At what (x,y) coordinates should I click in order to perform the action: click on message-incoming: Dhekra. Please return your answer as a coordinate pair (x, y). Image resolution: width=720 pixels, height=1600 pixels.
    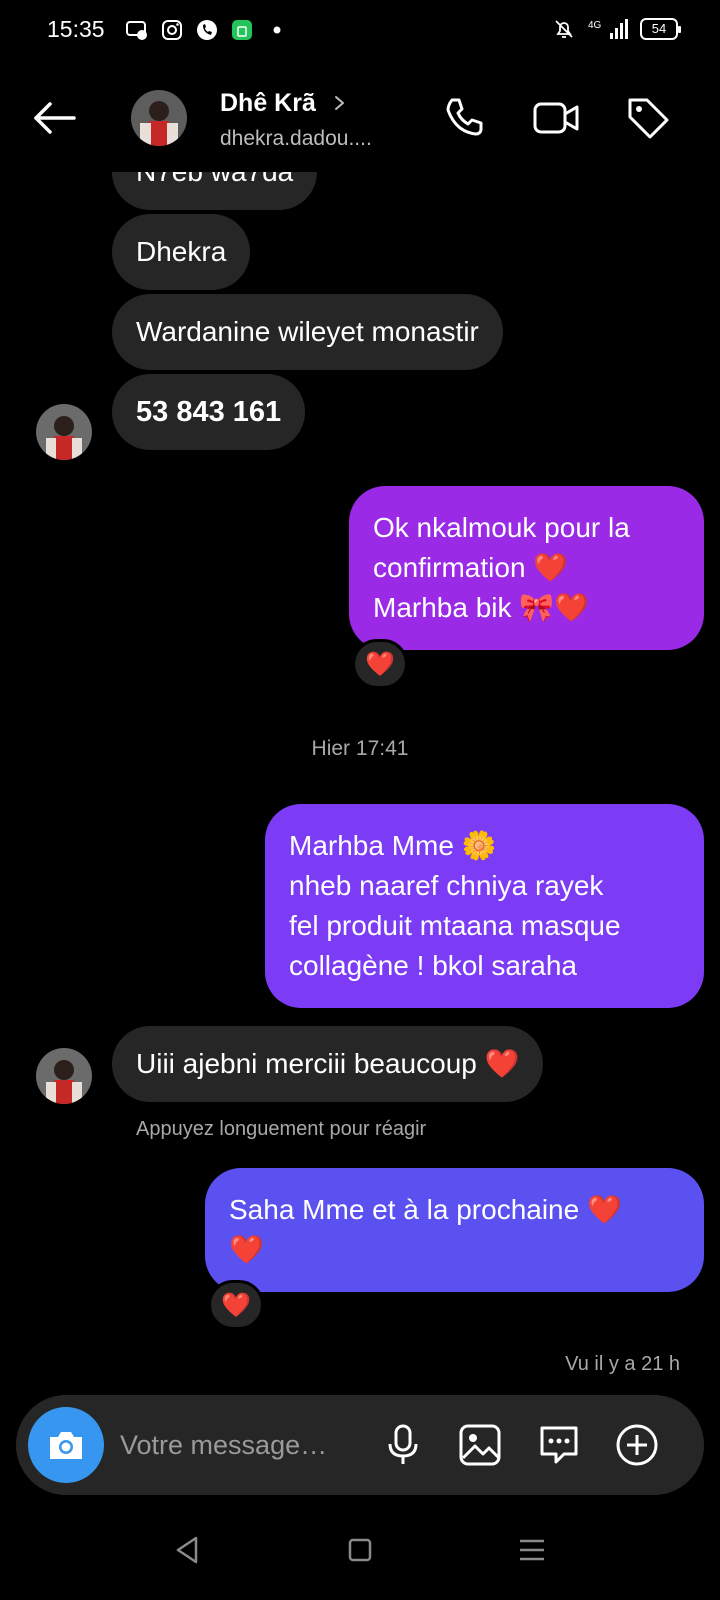
    Looking at the image, I should click on (181, 252).